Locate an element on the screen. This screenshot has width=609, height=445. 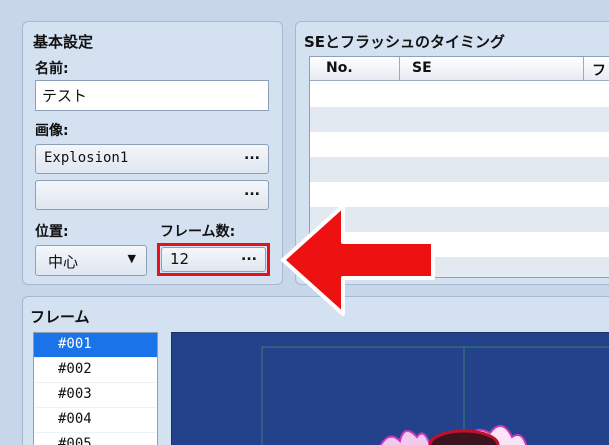
list-item: #003 is located at coordinates (95, 395).